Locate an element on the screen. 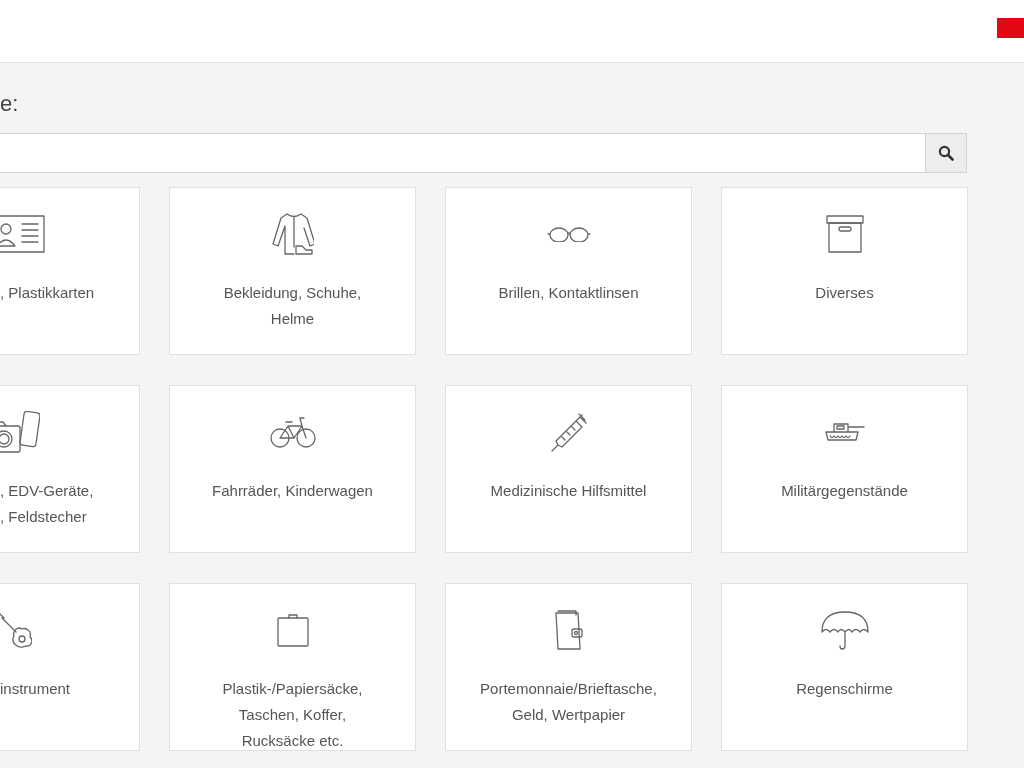 This screenshot has width=1024, height=768. category-label: Medizinische Hilfsmittel is located at coordinates (568, 491).